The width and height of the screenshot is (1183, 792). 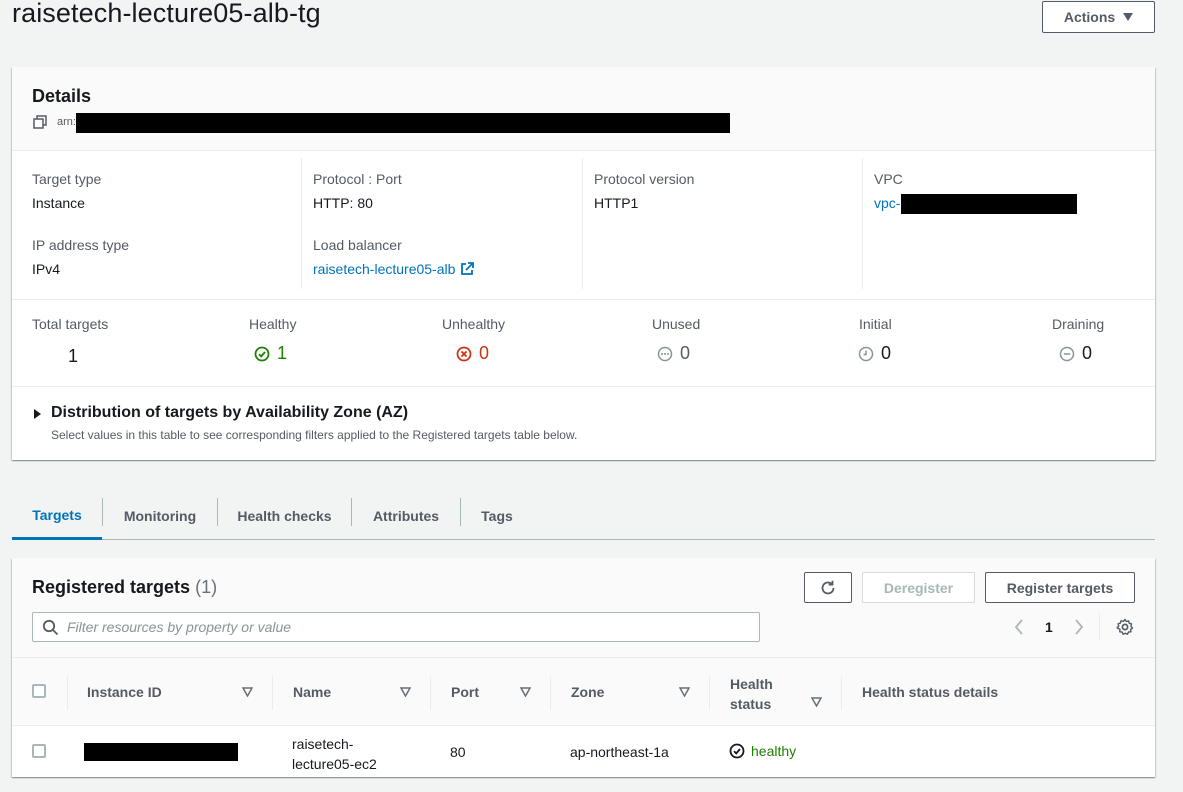 I want to click on draining-label: Draining, so click(x=1078, y=324).